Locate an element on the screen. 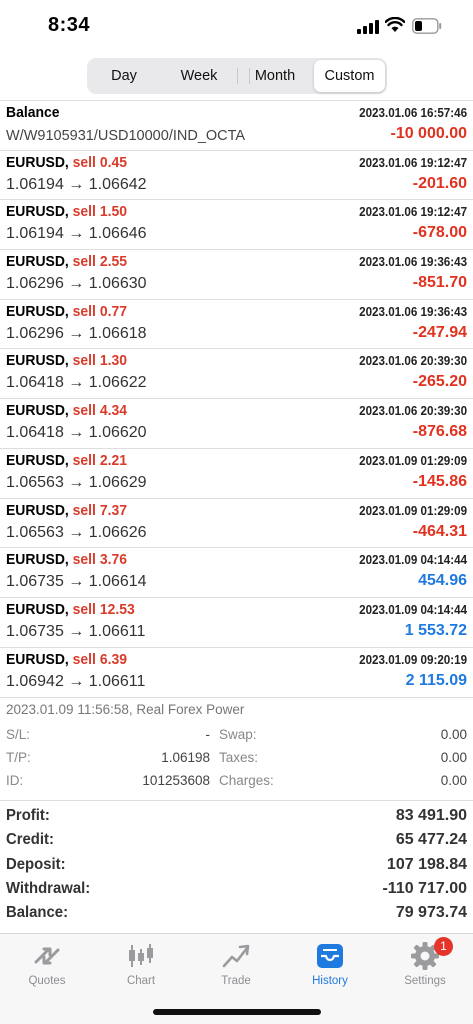 Image resolution: width=473 pixels, height=1024 pixels. deal-prices: 1.06942 → 1.06611 is located at coordinates (76, 681).